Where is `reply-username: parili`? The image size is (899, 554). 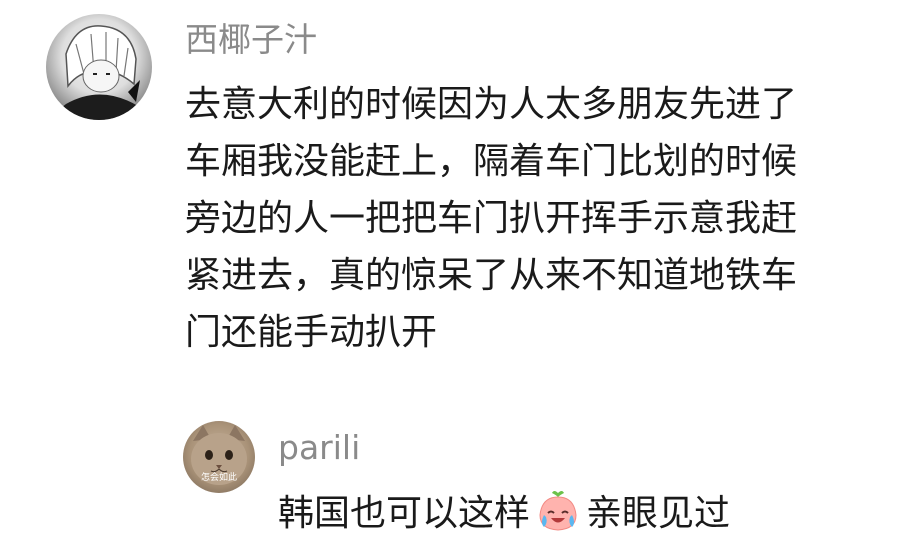 reply-username: parili is located at coordinates (319, 448).